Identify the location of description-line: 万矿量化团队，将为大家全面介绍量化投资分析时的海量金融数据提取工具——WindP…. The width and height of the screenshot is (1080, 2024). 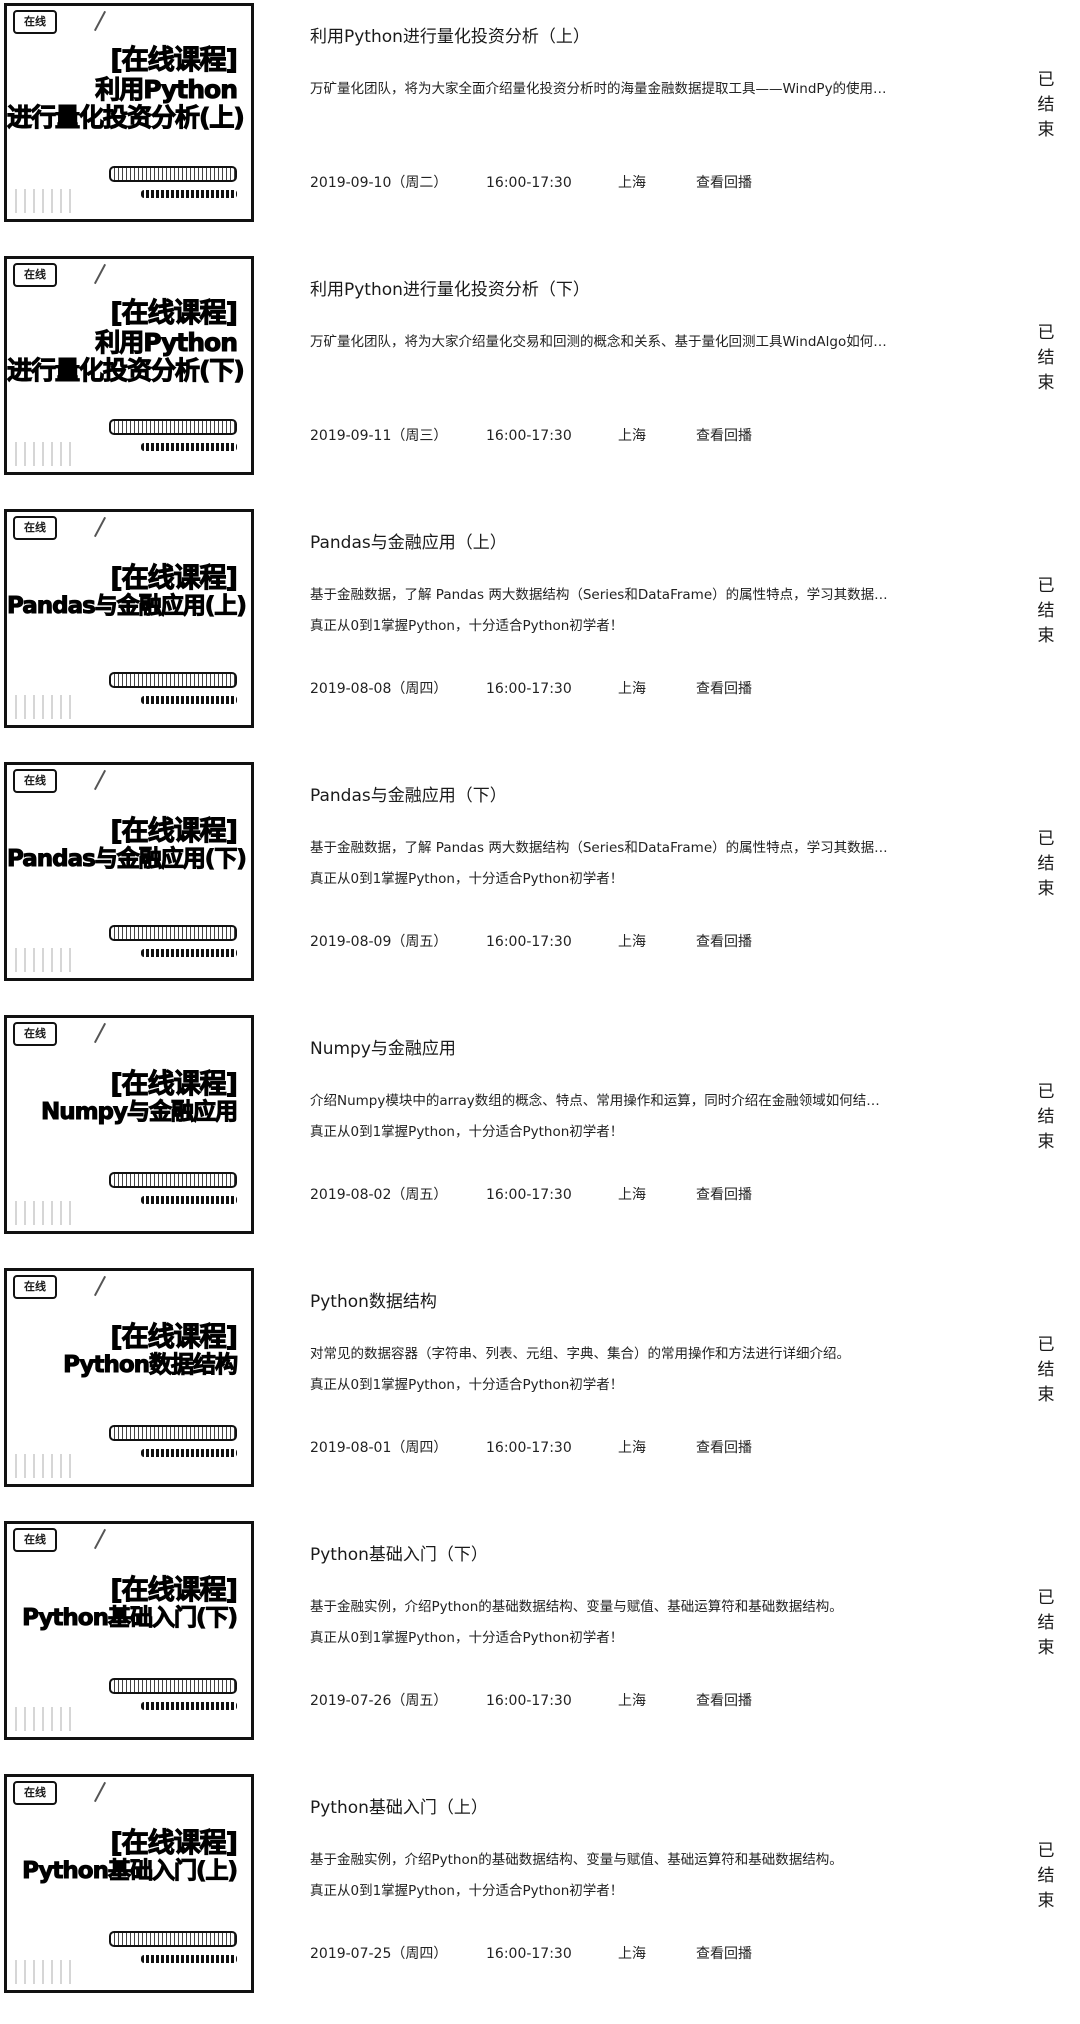
(598, 89).